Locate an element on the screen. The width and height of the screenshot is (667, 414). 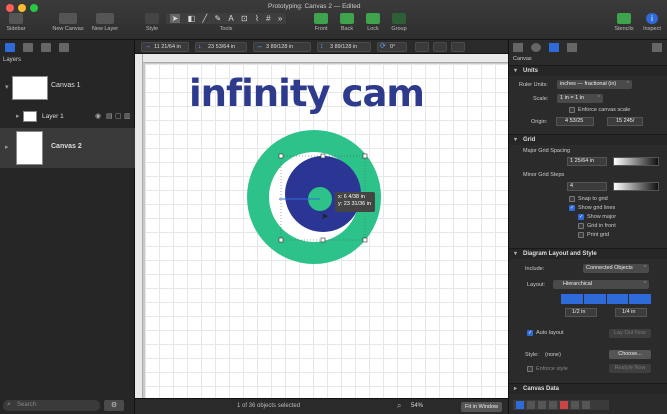
line-tool-icon: ╱ is located at coordinates (204, 18).